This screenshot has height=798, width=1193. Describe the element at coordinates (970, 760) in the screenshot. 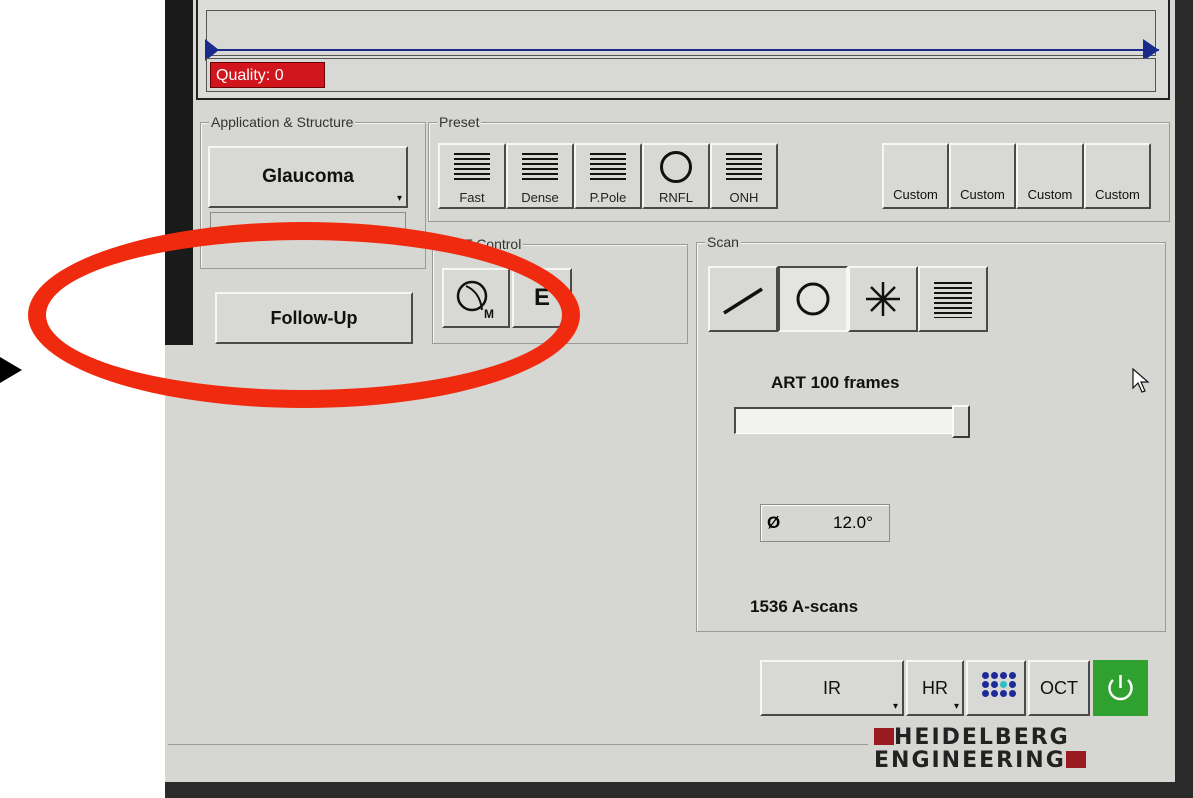

I see `logo-line-2: ENGINEERING` at that location.